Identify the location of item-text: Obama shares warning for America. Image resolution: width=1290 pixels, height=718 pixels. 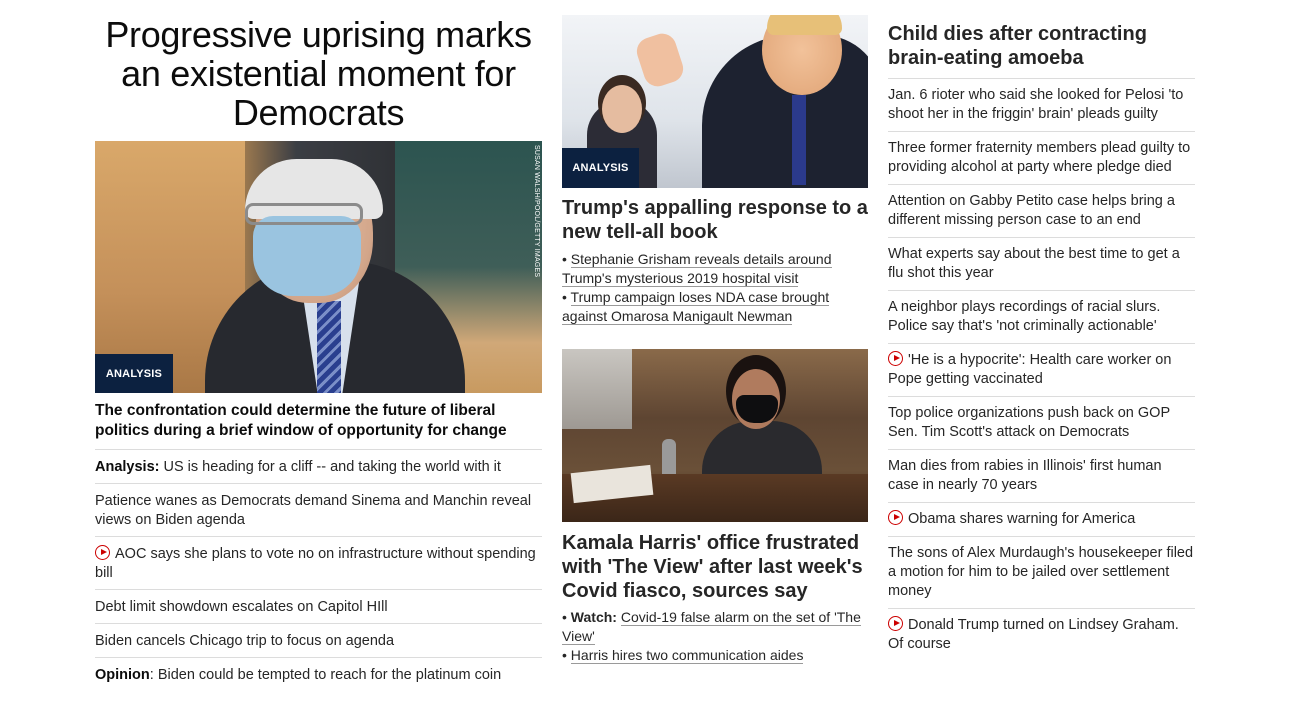
(1022, 519).